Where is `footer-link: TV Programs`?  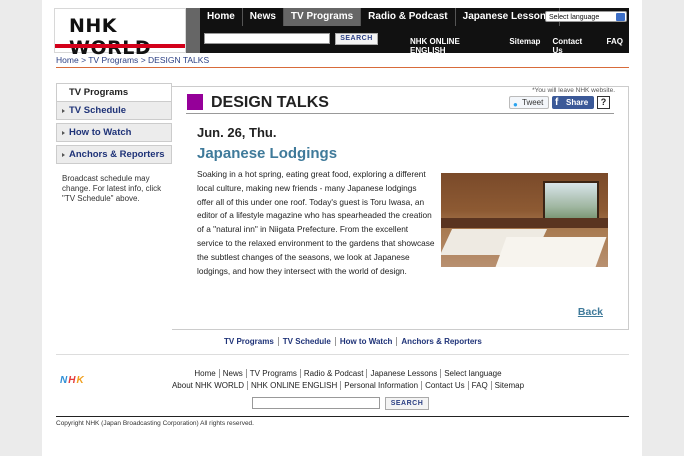
footer-link: TV Programs is located at coordinates (272, 373).